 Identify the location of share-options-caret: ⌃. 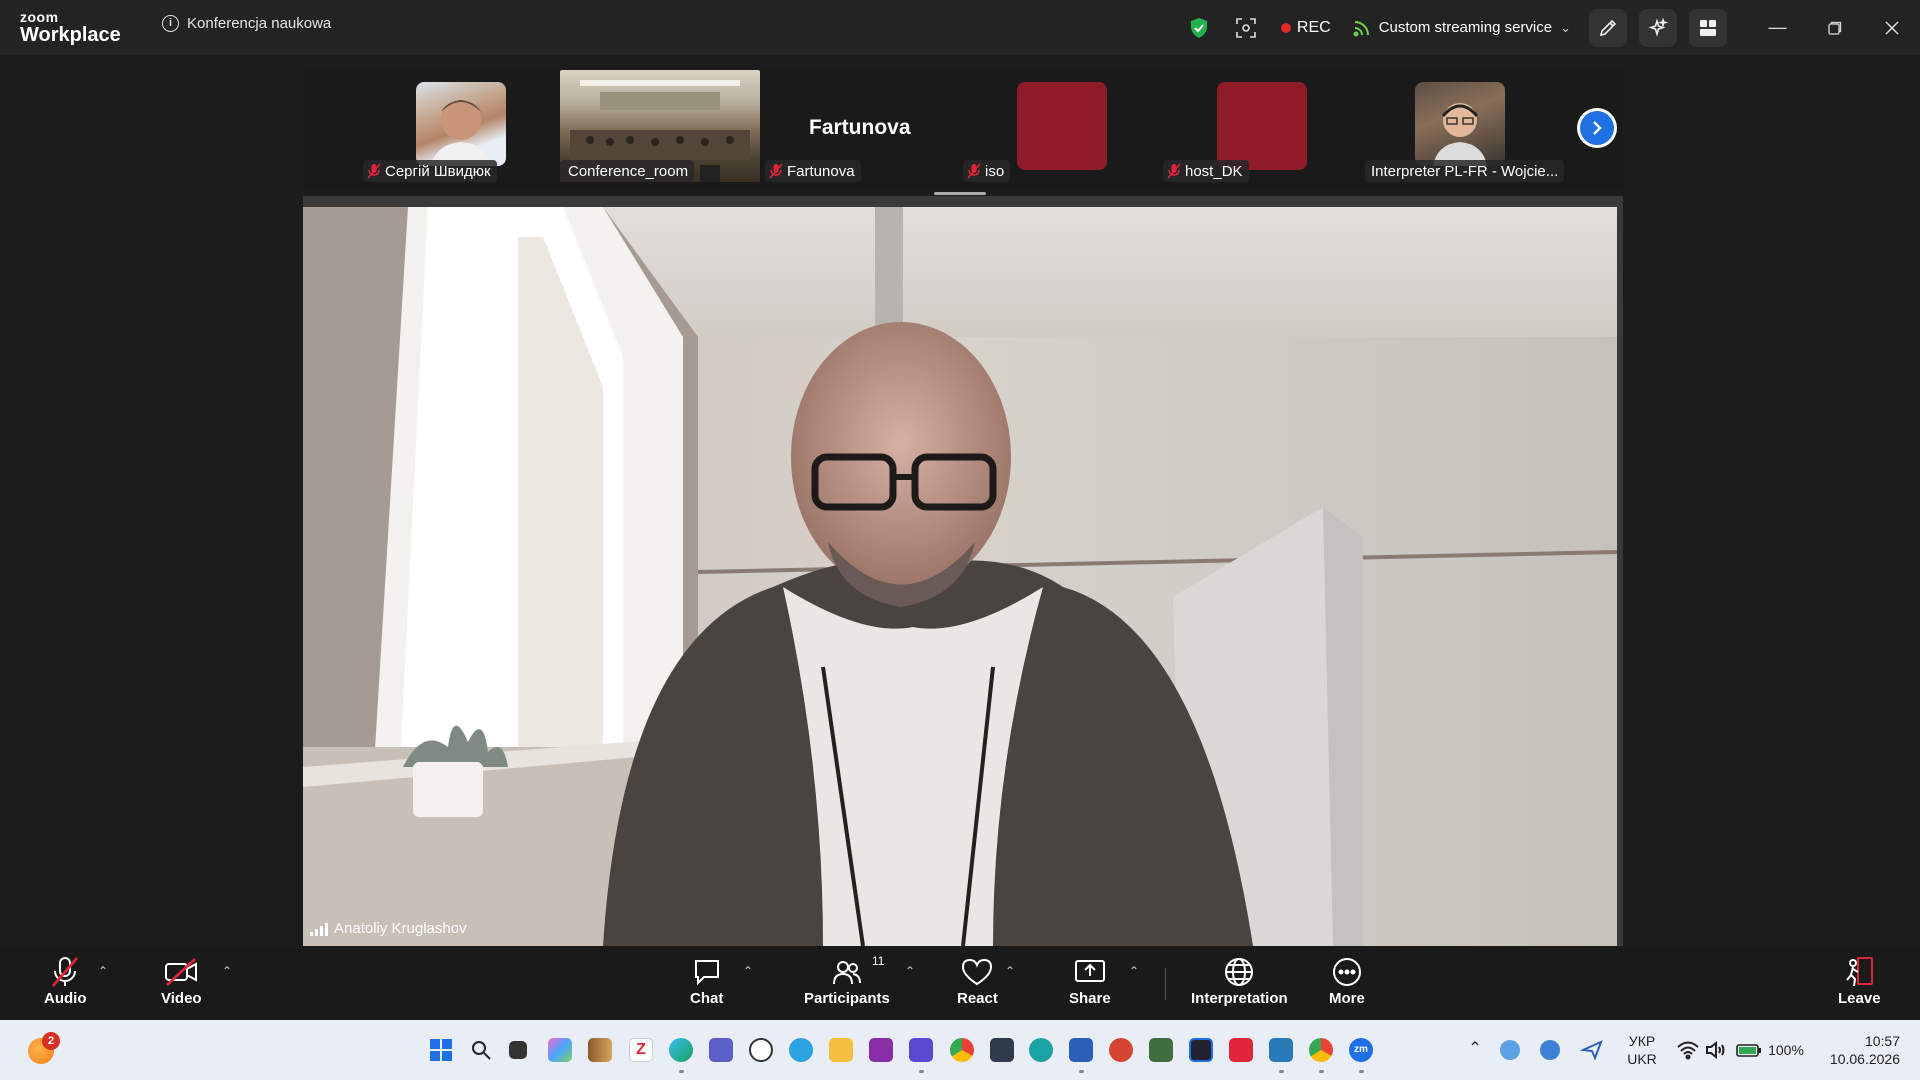
(1134, 971).